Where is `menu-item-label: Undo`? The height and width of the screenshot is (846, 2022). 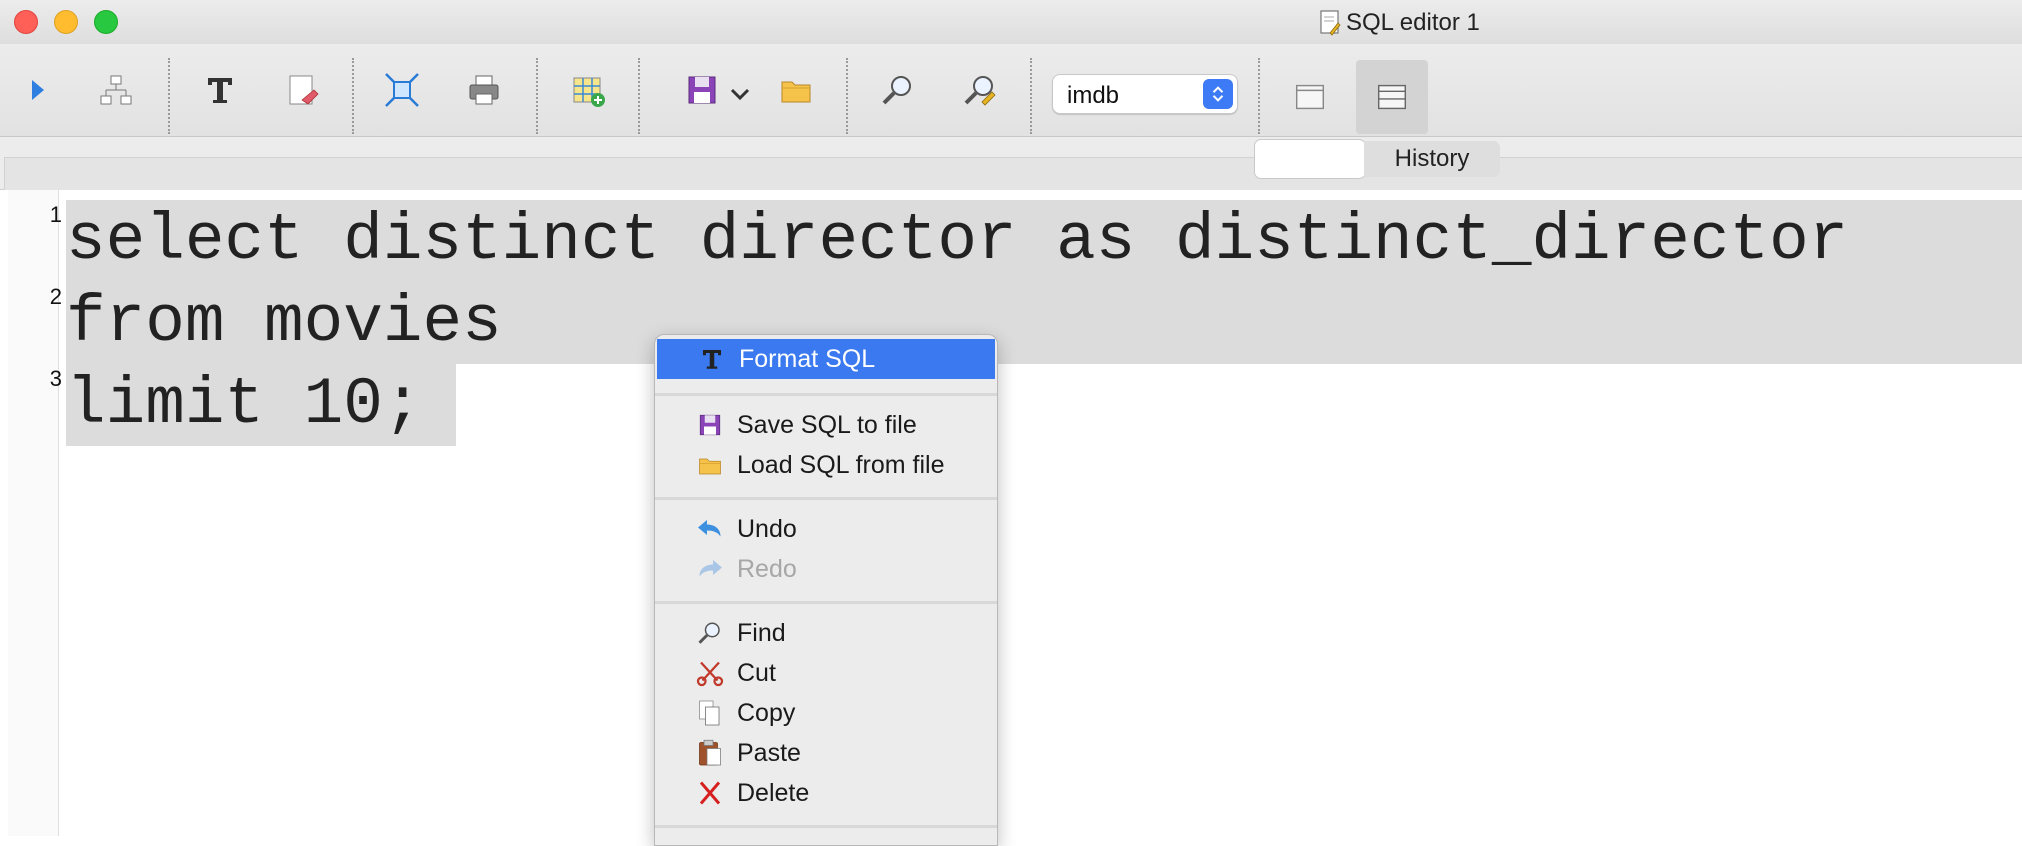 menu-item-label: Undo is located at coordinates (767, 528).